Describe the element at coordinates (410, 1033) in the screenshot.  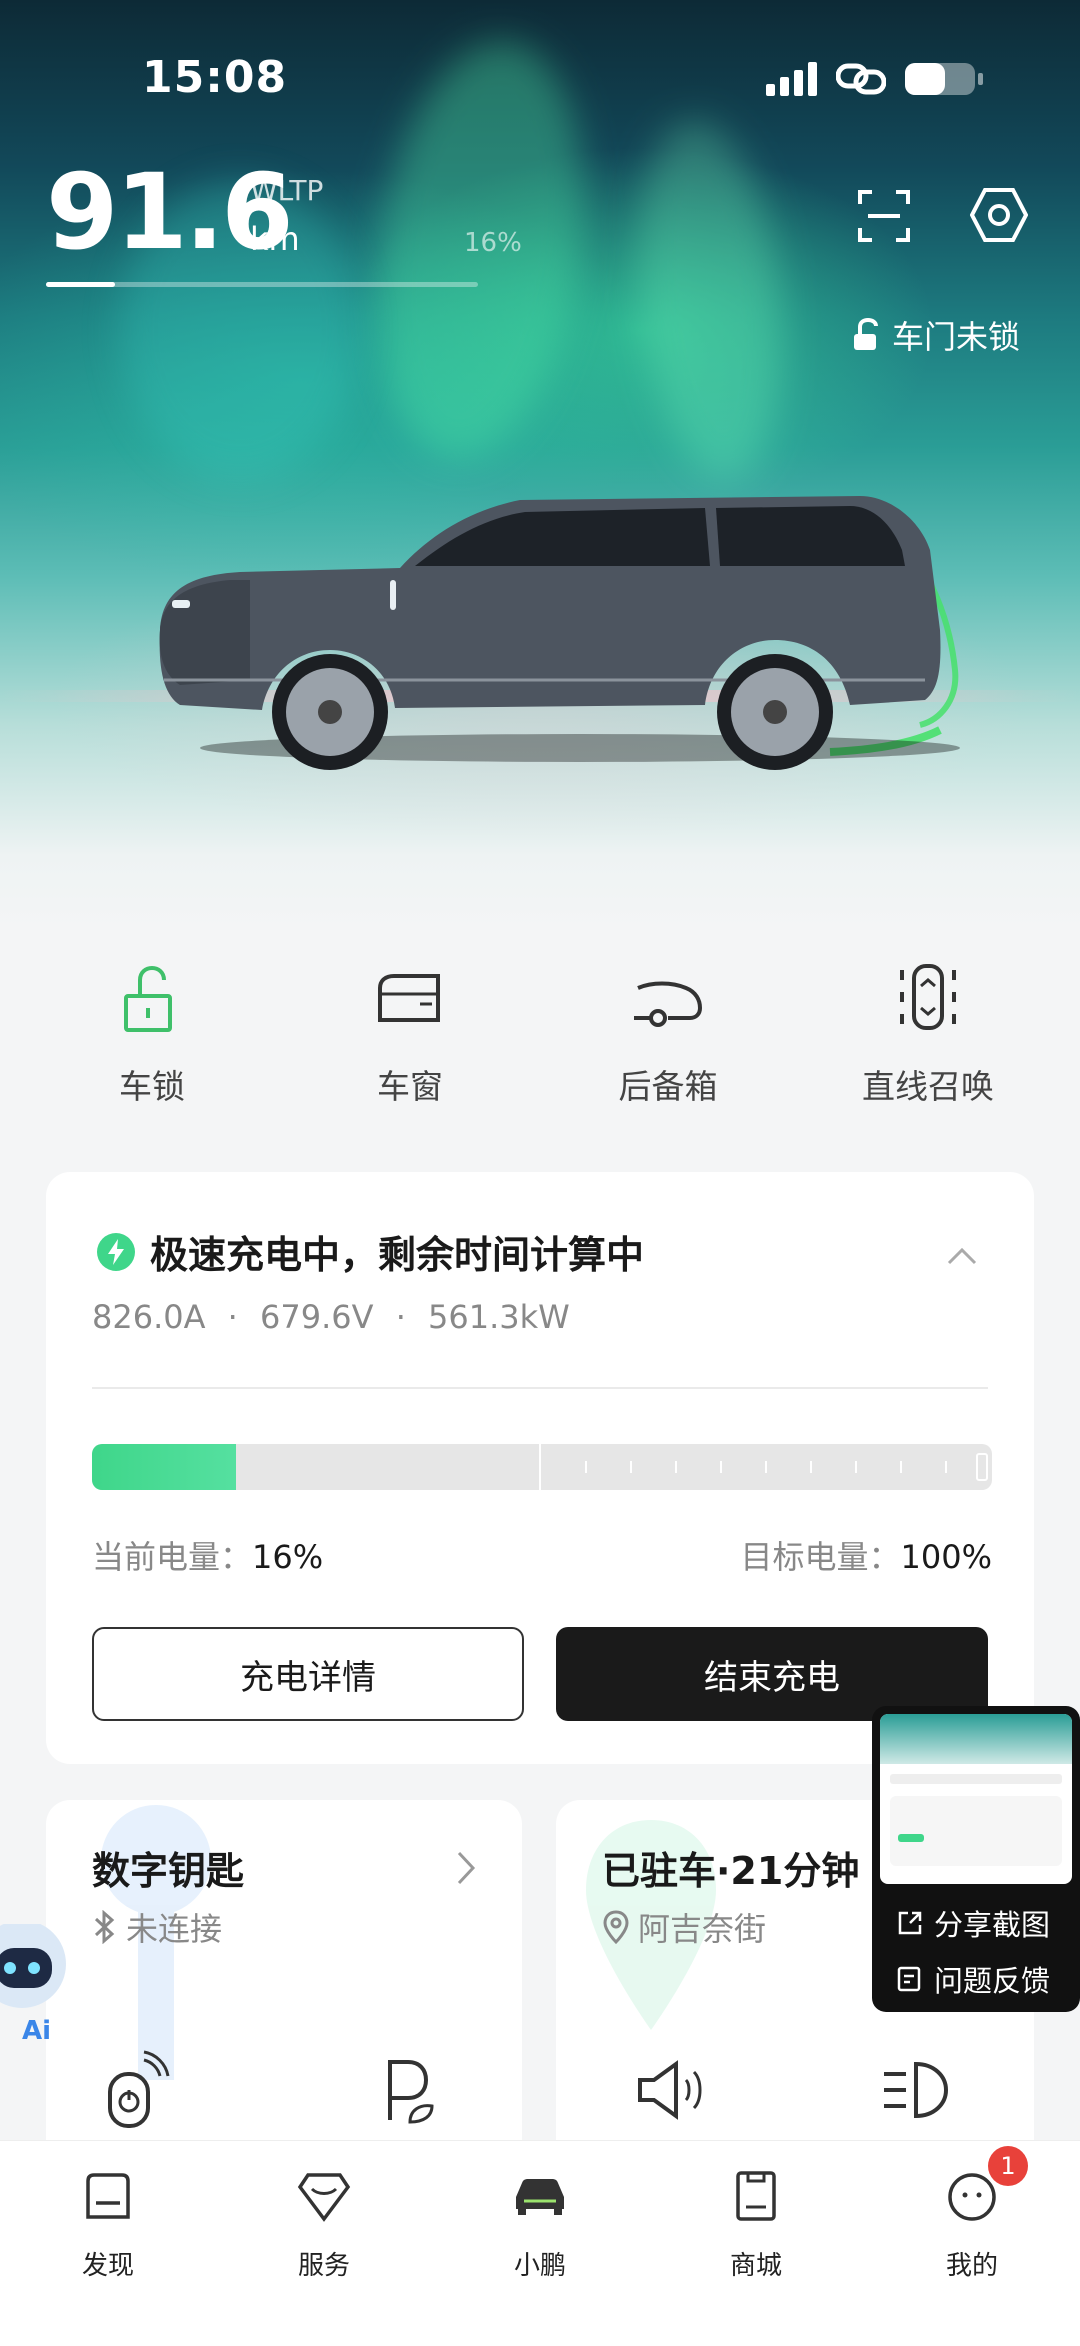
I see `quick-action-window: 车窗` at that location.